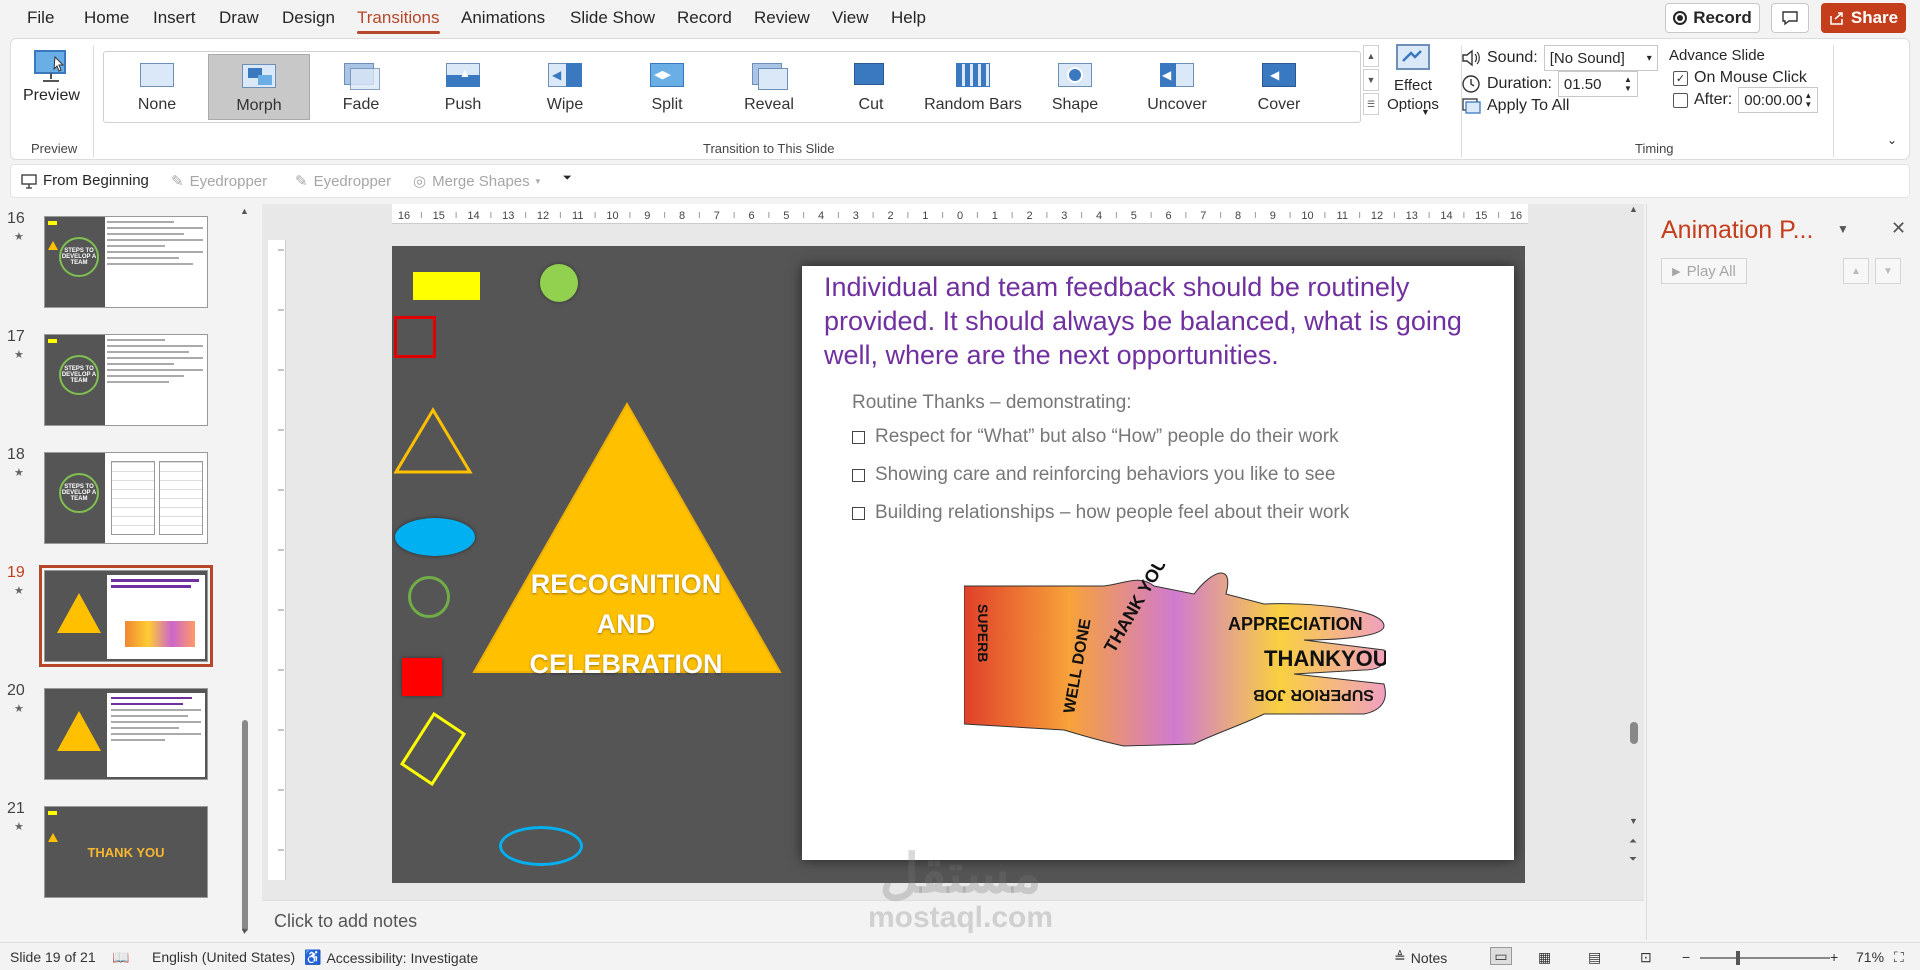  I want to click on normal-view-icon: ▭, so click(1501, 956).